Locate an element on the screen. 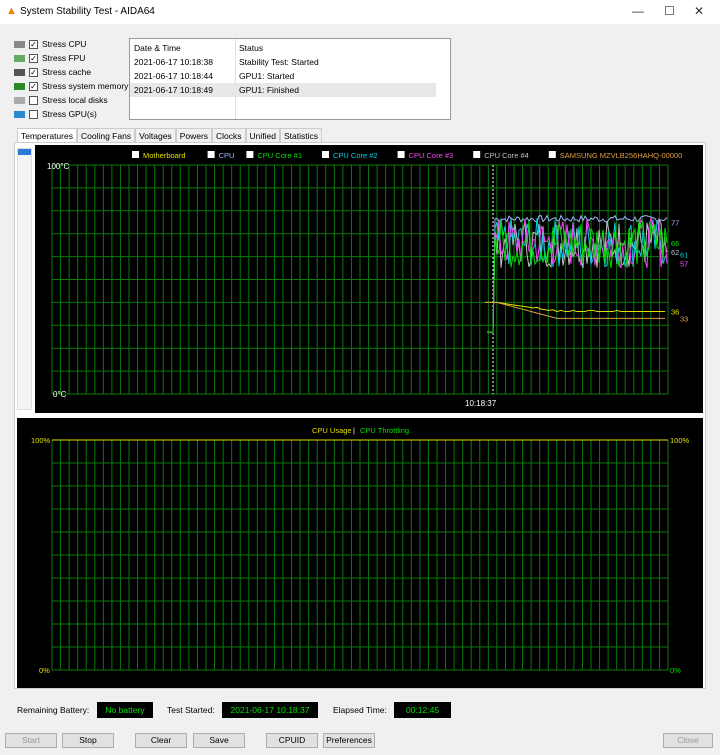  stress-option: Stress GPU(s) is located at coordinates (55, 114).